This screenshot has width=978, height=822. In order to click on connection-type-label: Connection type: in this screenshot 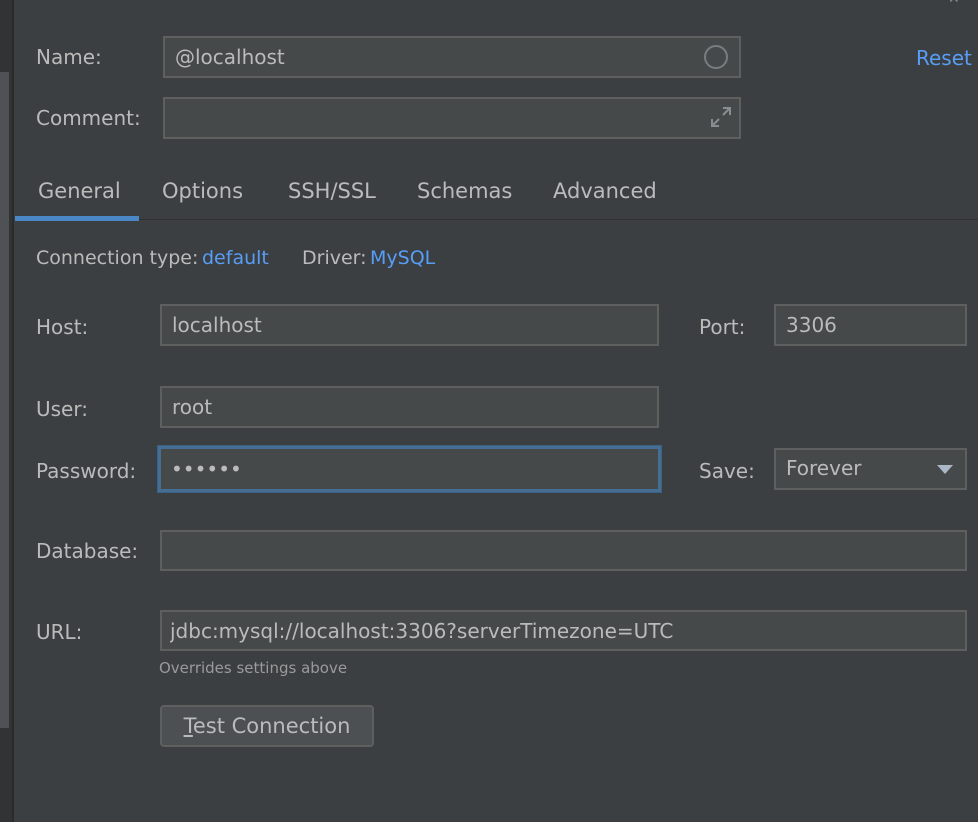, I will do `click(117, 258)`.